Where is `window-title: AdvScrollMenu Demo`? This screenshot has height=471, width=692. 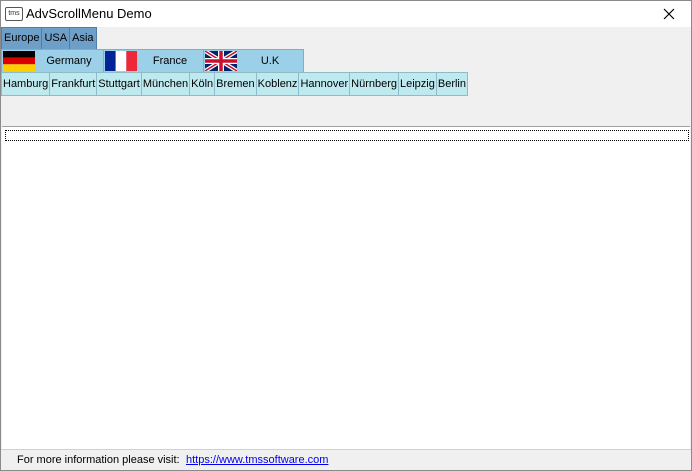 window-title: AdvScrollMenu Demo is located at coordinates (89, 13).